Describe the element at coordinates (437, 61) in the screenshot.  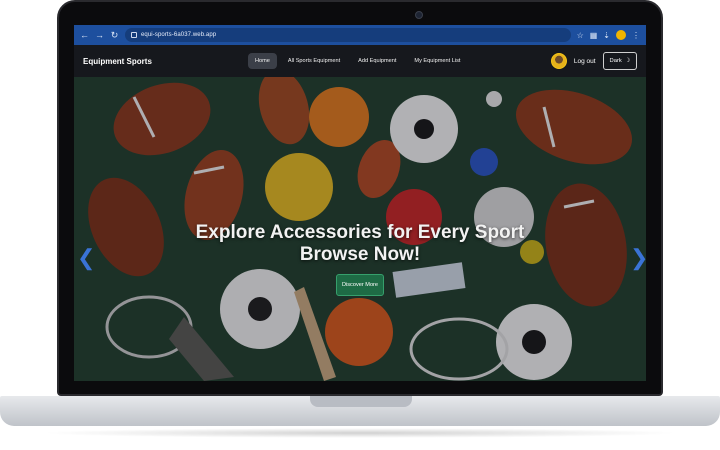
I see `nav-link-my-equipment: My Equipment List` at that location.